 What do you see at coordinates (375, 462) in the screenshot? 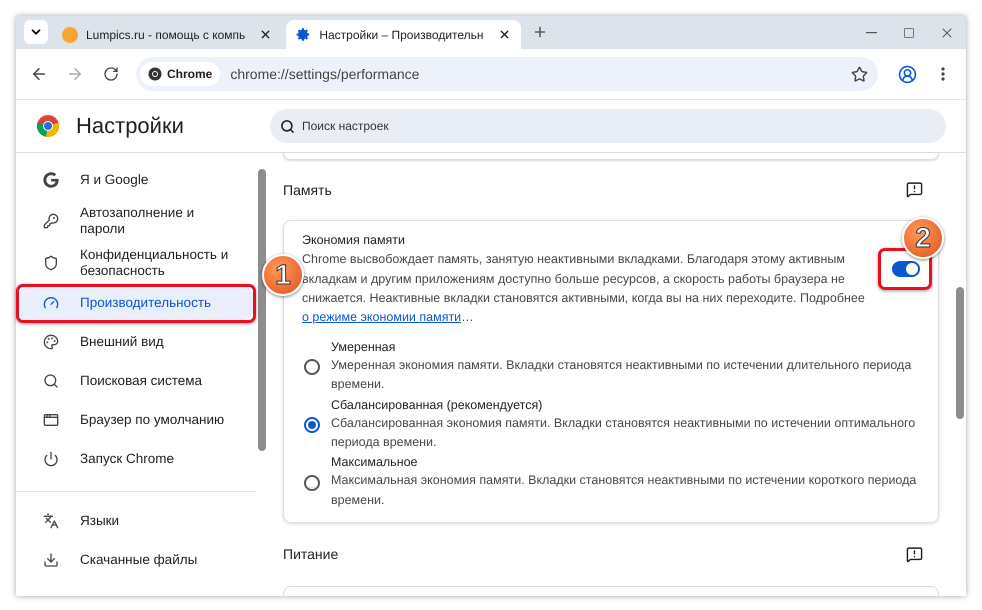
I see `option-label: Максимальное` at bounding box center [375, 462].